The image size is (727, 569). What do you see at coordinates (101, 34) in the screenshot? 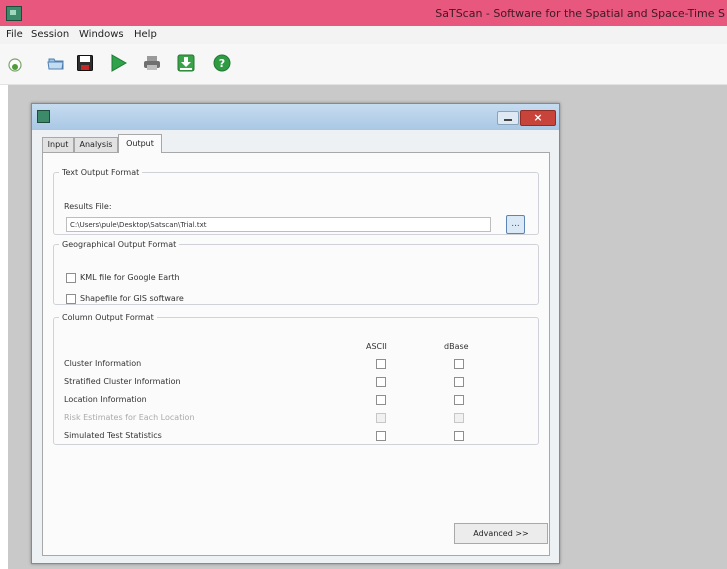
I see `menu-windows: Windows` at bounding box center [101, 34].